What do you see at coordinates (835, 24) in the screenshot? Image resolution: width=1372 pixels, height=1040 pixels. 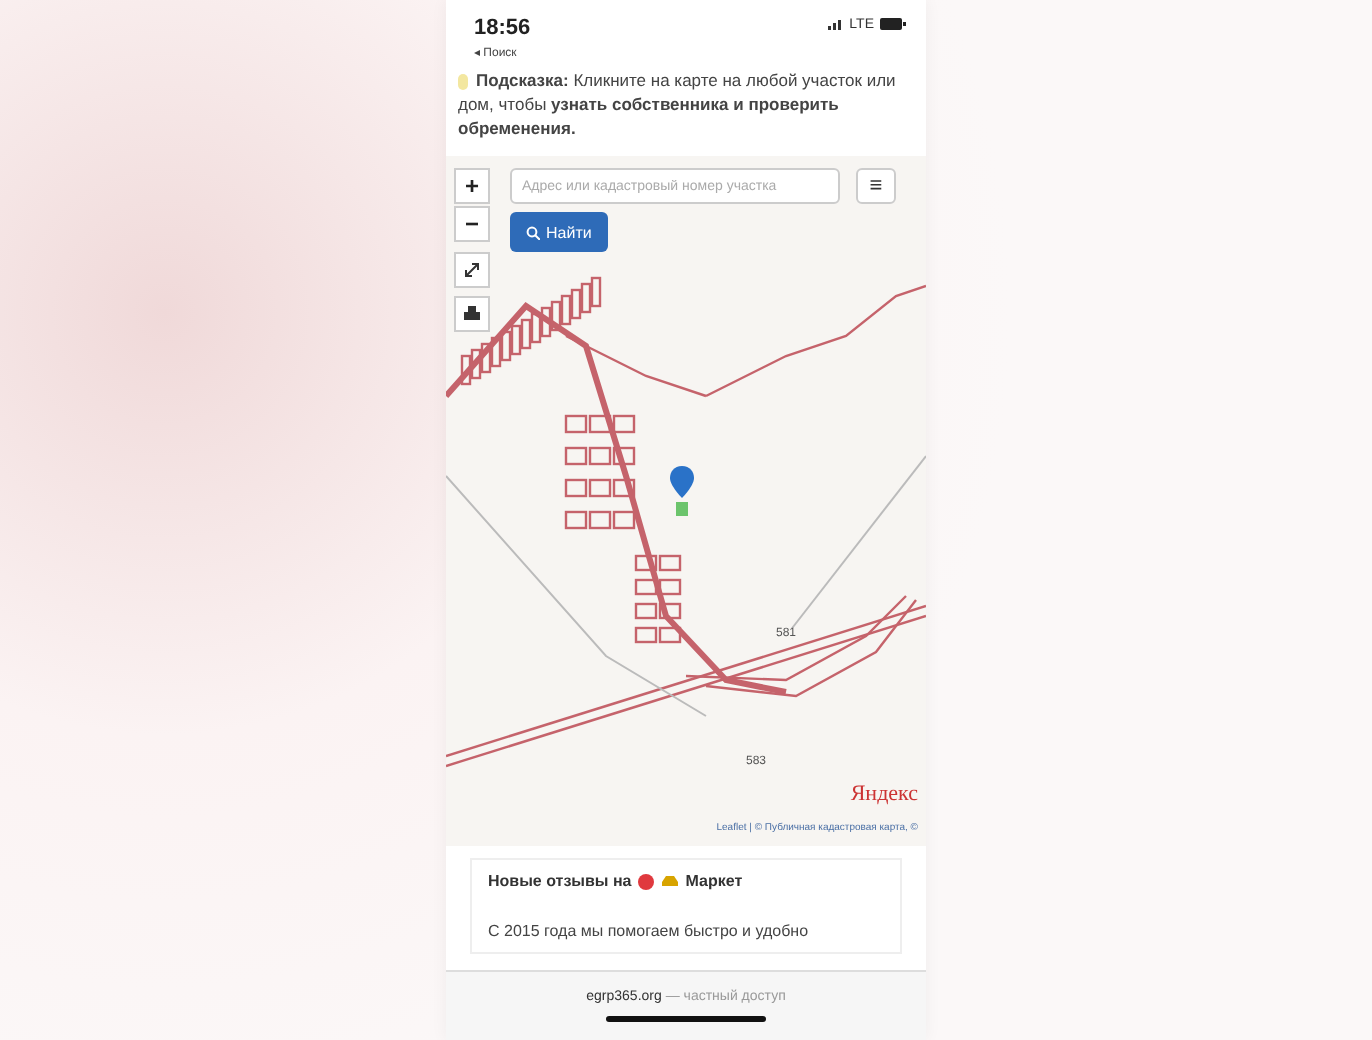 I see `signal-icon` at bounding box center [835, 24].